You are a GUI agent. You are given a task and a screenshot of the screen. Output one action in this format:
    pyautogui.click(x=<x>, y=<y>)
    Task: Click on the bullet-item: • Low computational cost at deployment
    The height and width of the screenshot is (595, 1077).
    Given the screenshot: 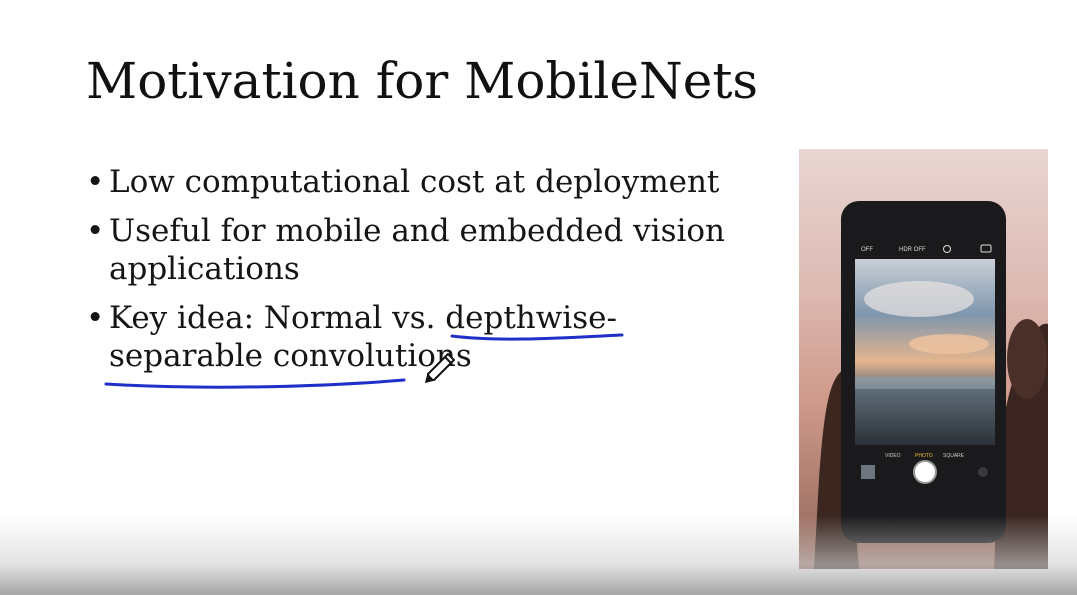 What is the action you would take?
    pyautogui.click(x=426, y=182)
    